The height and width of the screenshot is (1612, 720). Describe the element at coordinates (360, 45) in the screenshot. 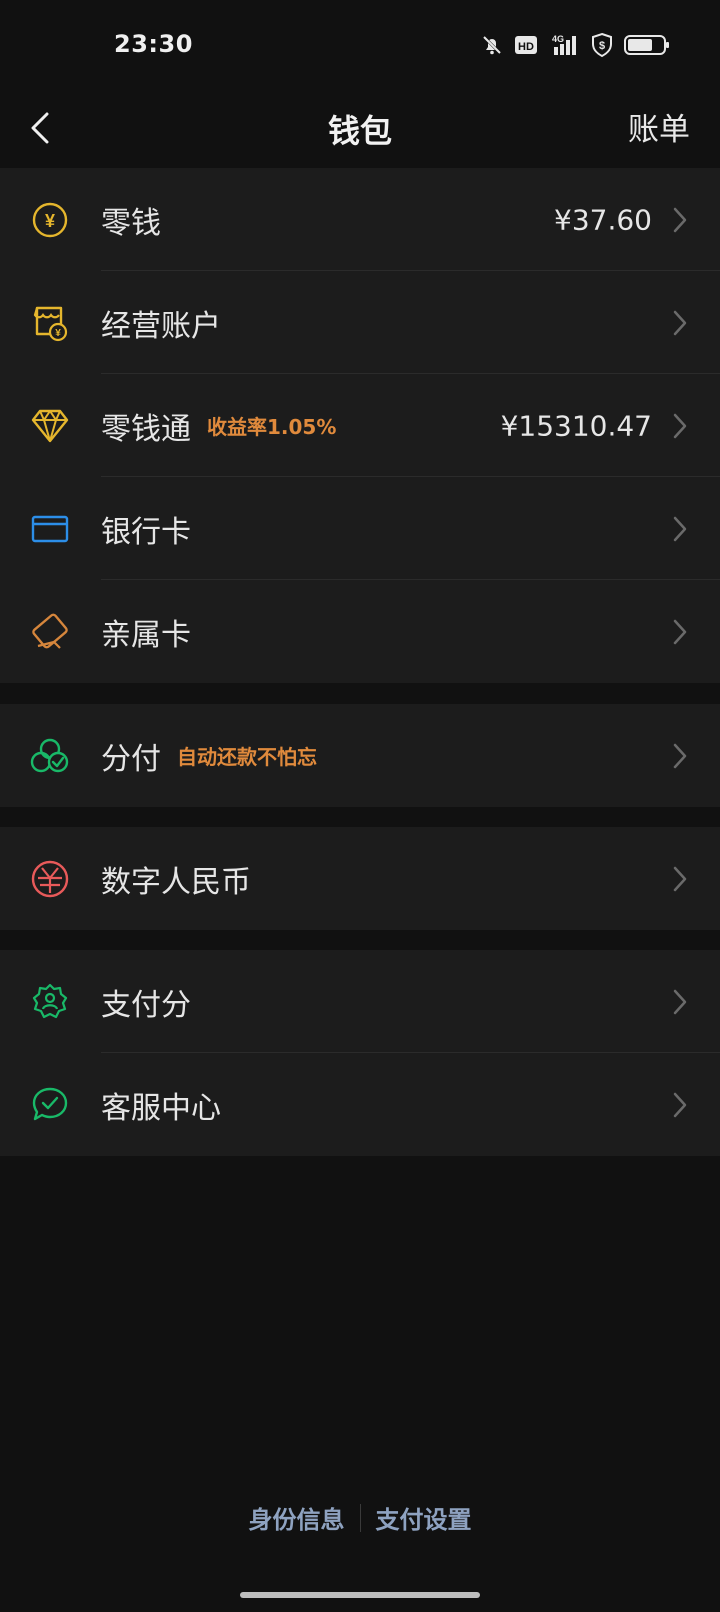

I see `status-bar: 23:30 HD 4G $` at that location.